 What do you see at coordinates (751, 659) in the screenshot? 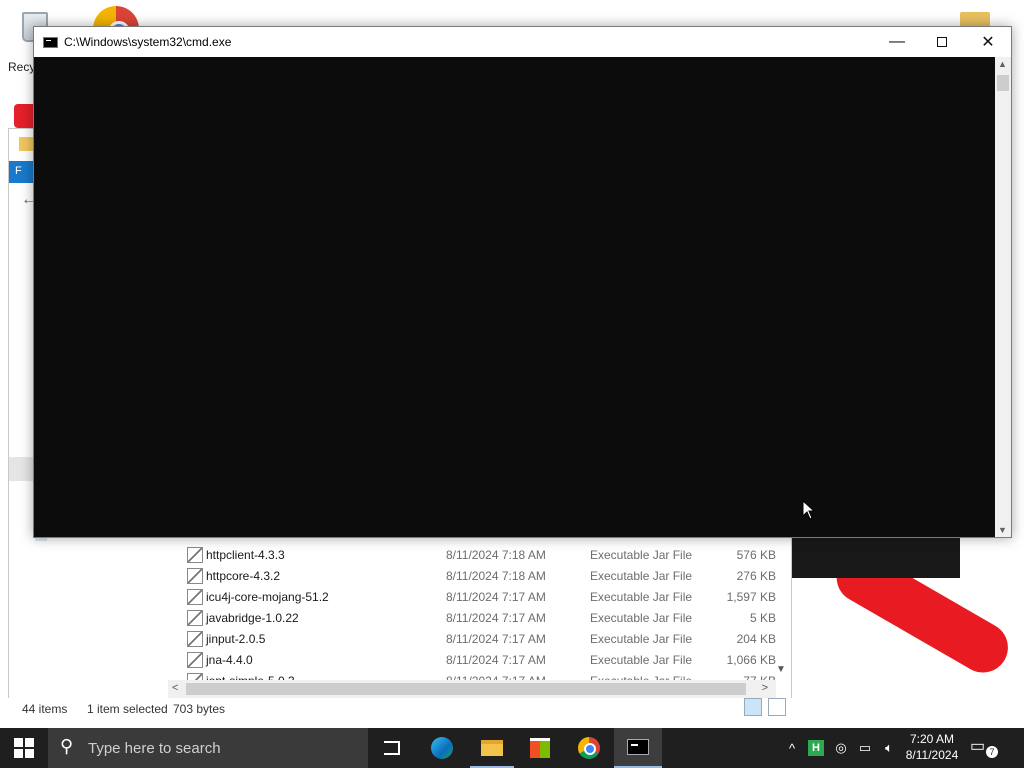
I see `file-size: 1,066 KB` at bounding box center [751, 659].